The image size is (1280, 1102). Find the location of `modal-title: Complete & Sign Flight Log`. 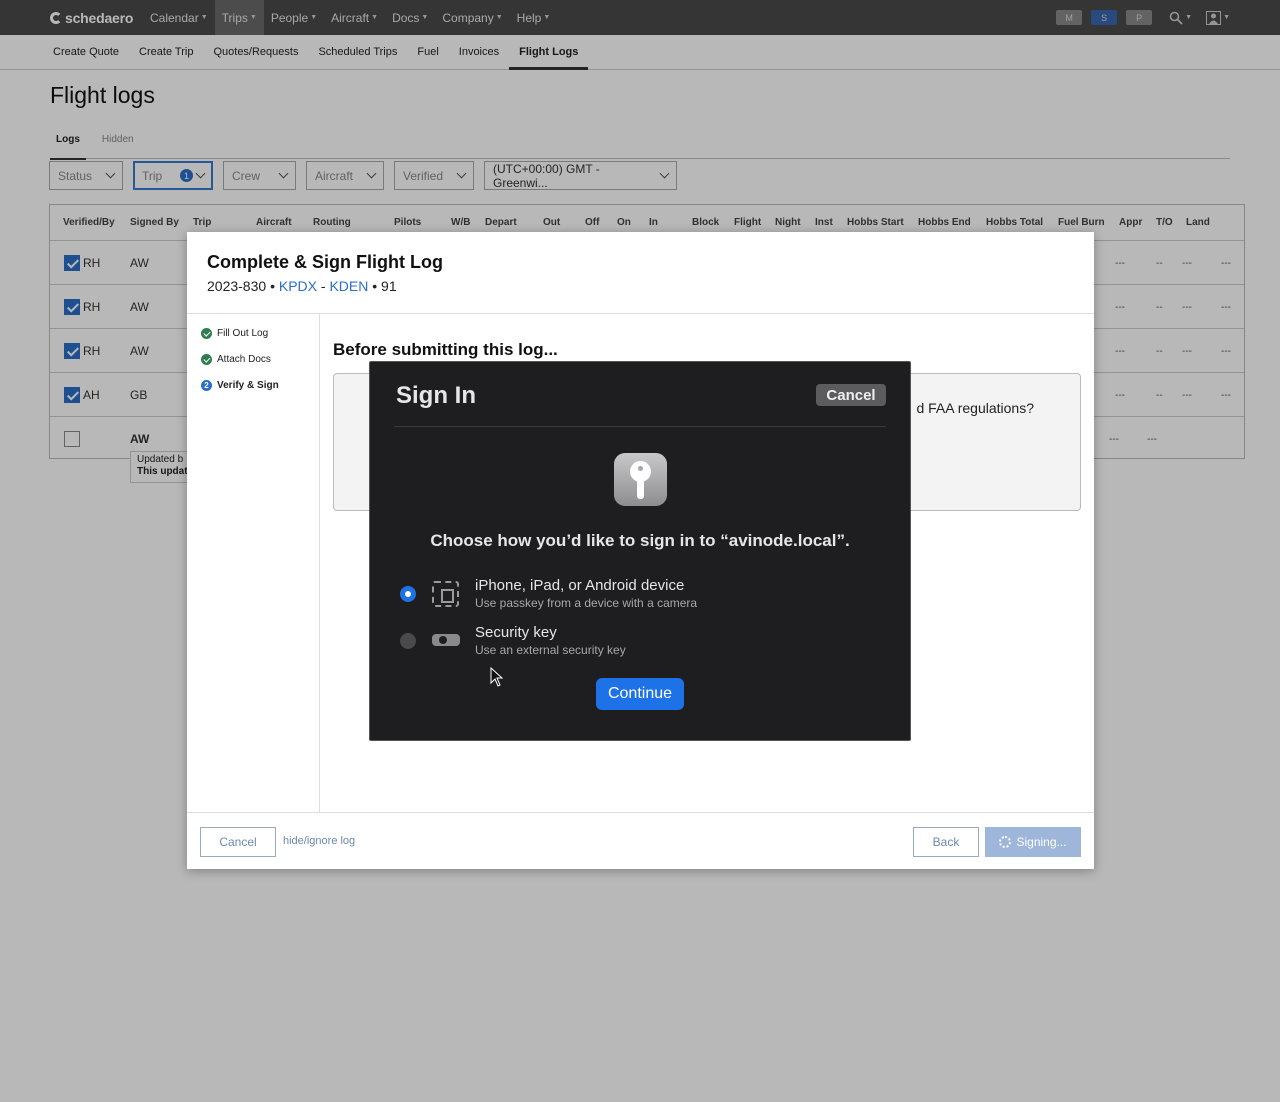

modal-title: Complete & Sign Flight Log is located at coordinates (325, 262).